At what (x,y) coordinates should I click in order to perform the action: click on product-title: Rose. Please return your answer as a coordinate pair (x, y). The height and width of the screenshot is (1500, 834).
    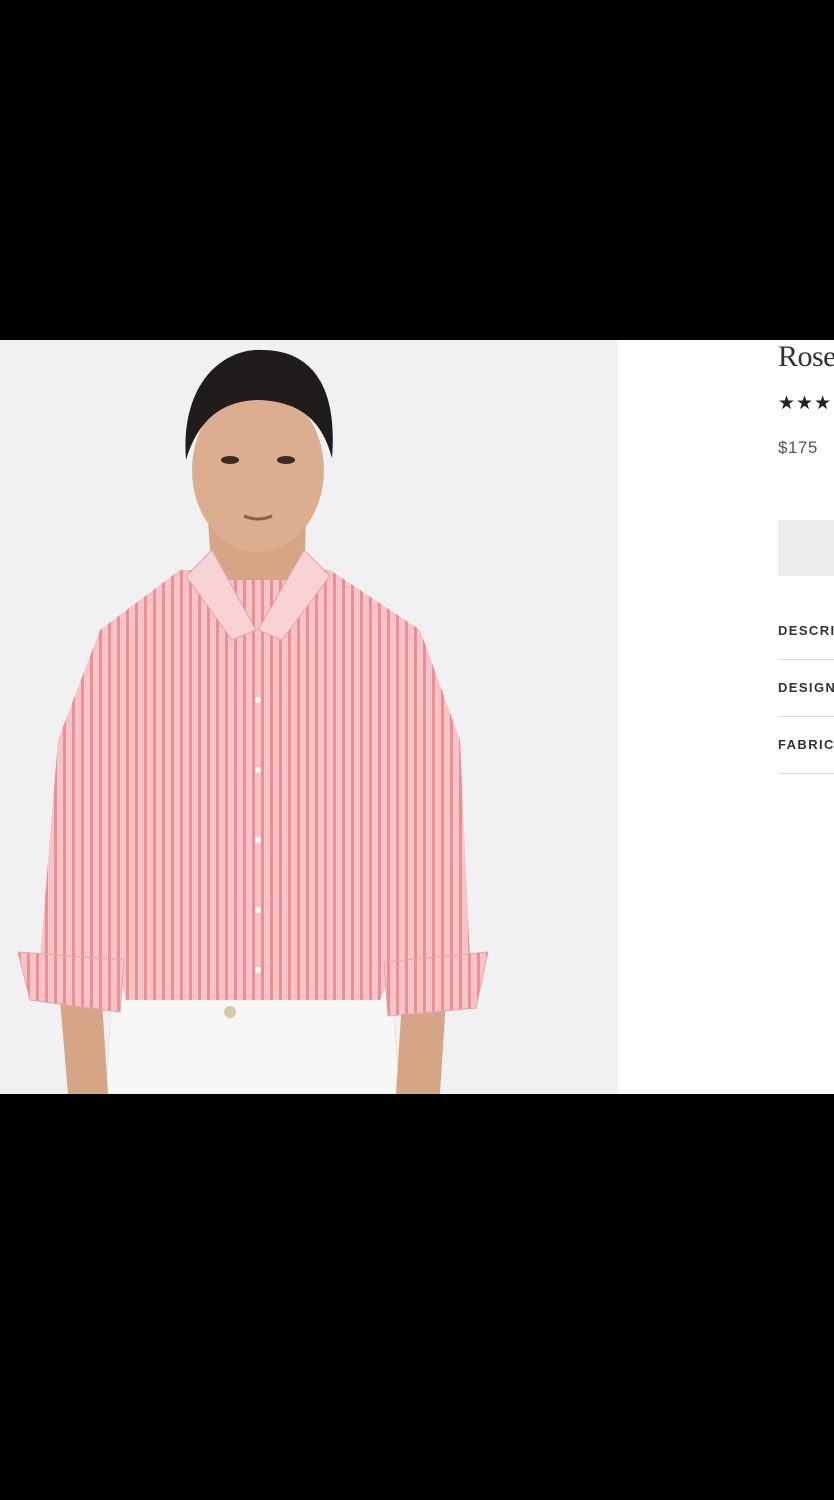
    Looking at the image, I should click on (806, 356).